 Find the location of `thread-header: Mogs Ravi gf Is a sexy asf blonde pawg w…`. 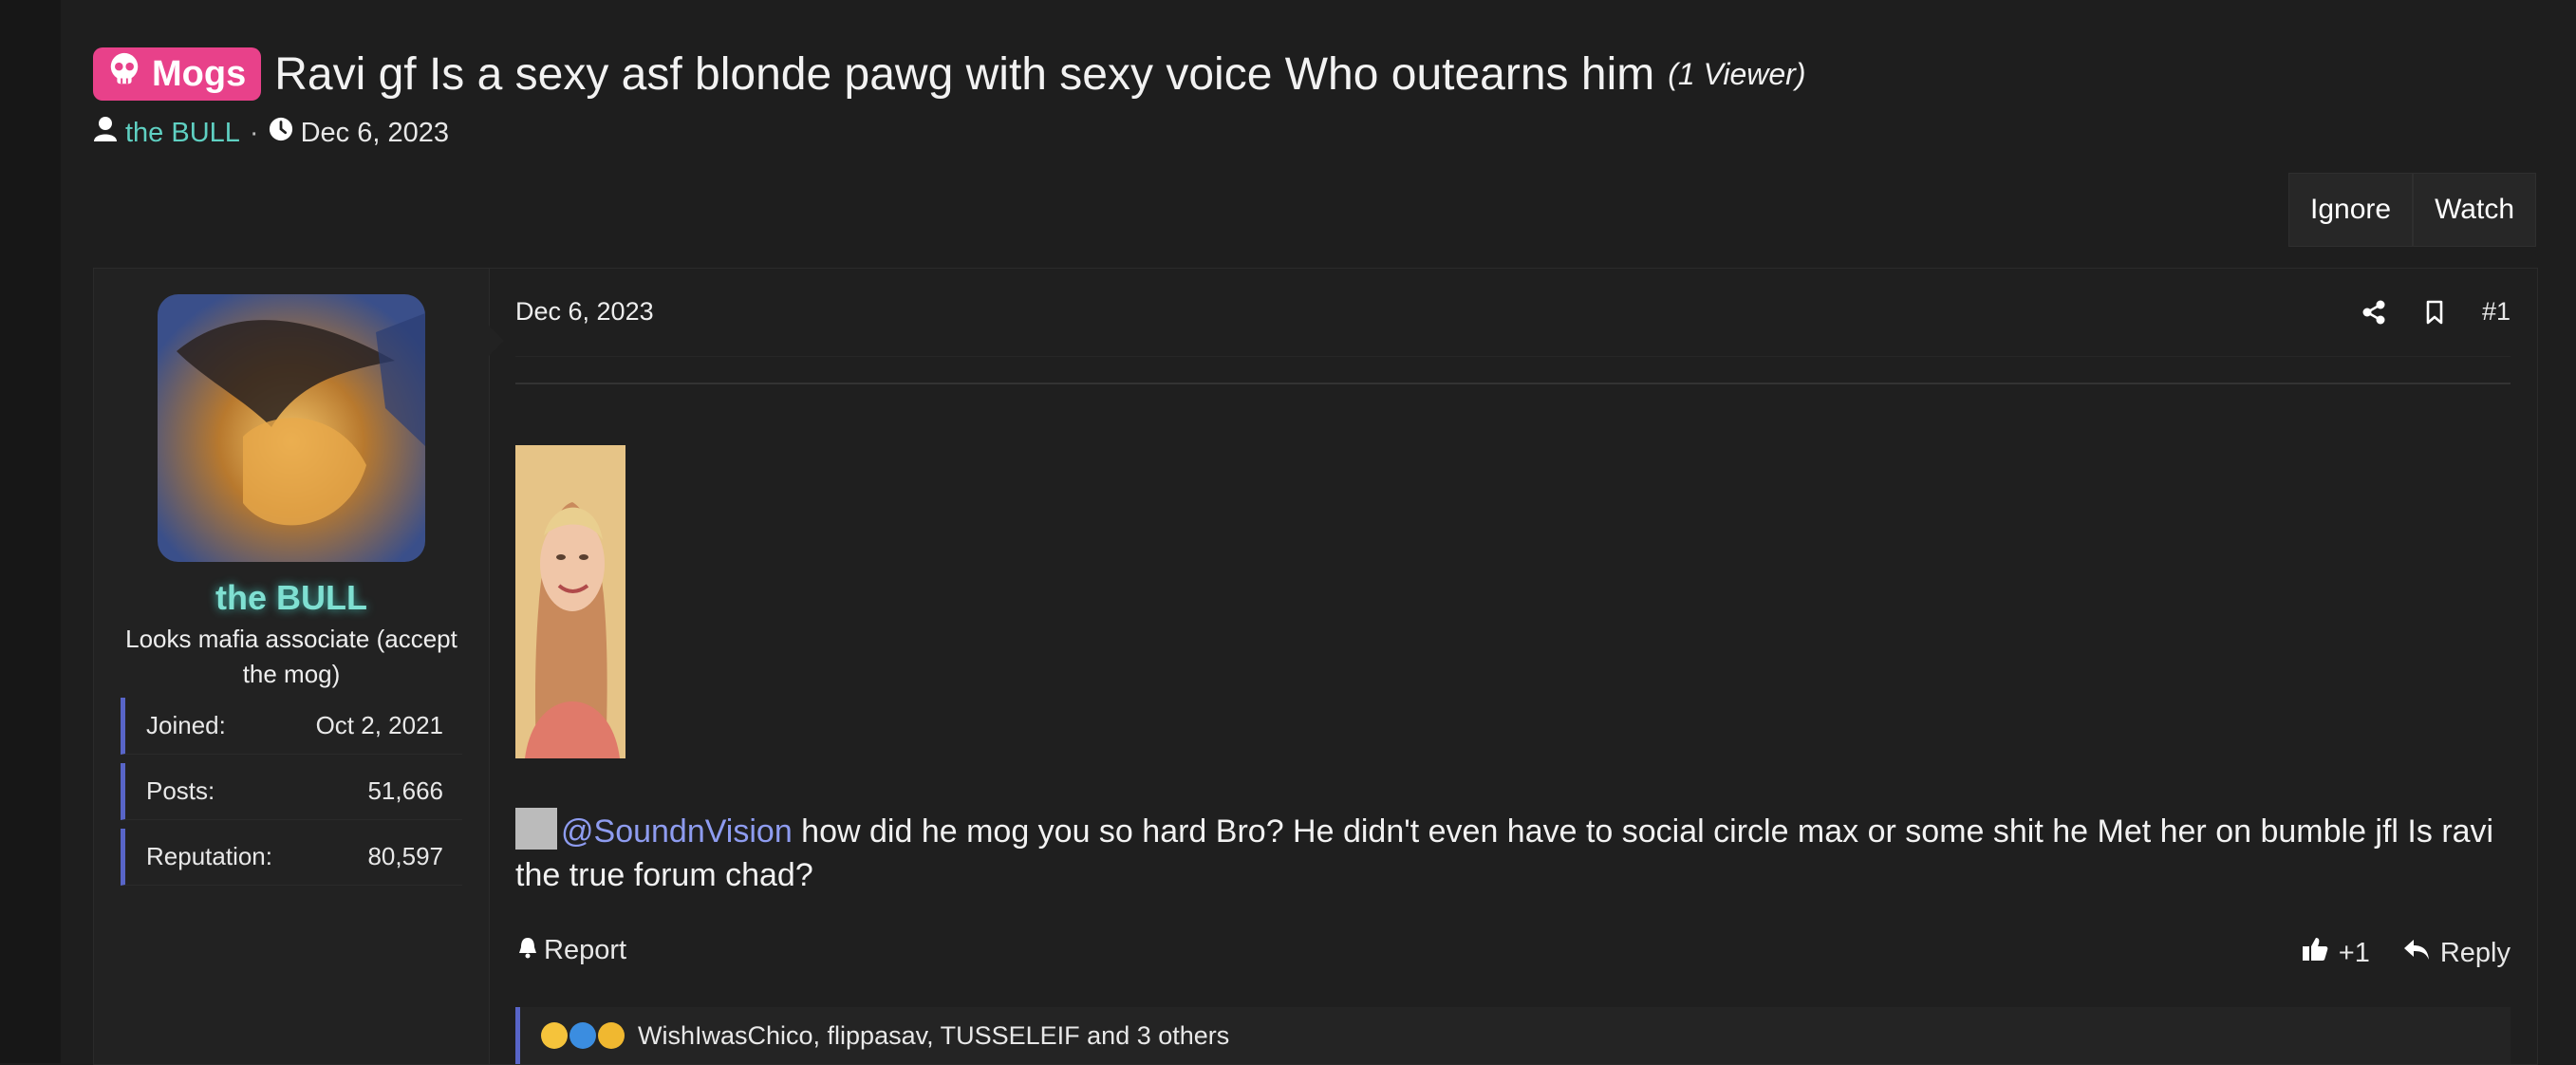

thread-header: Mogs Ravi gf Is a sexy asf blonde pawg w… is located at coordinates (949, 74).